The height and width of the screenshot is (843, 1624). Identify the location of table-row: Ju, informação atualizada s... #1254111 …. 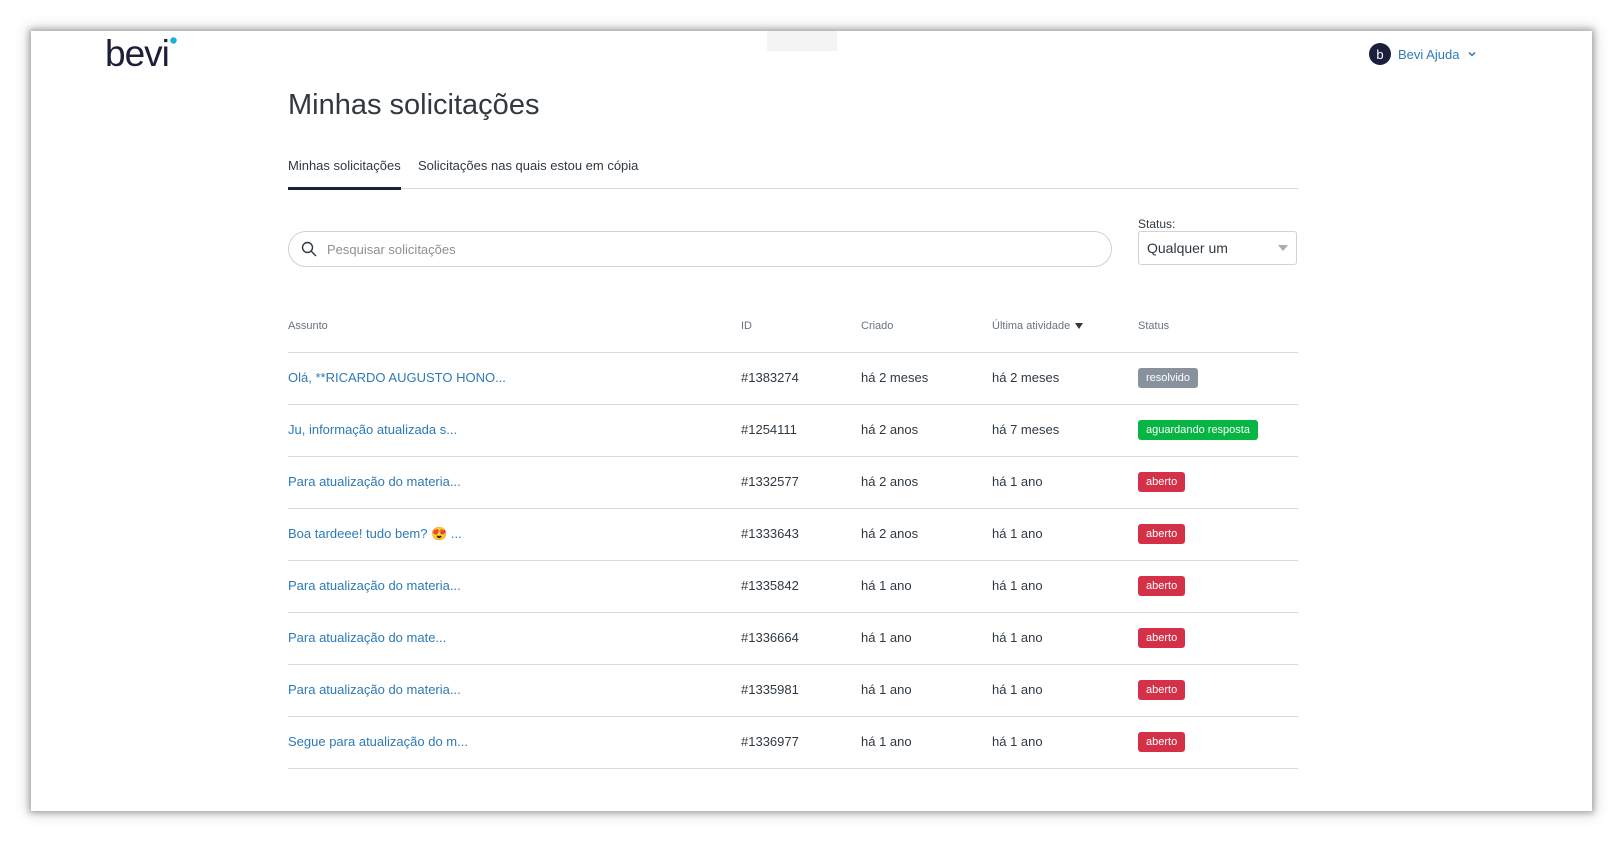
(793, 431).